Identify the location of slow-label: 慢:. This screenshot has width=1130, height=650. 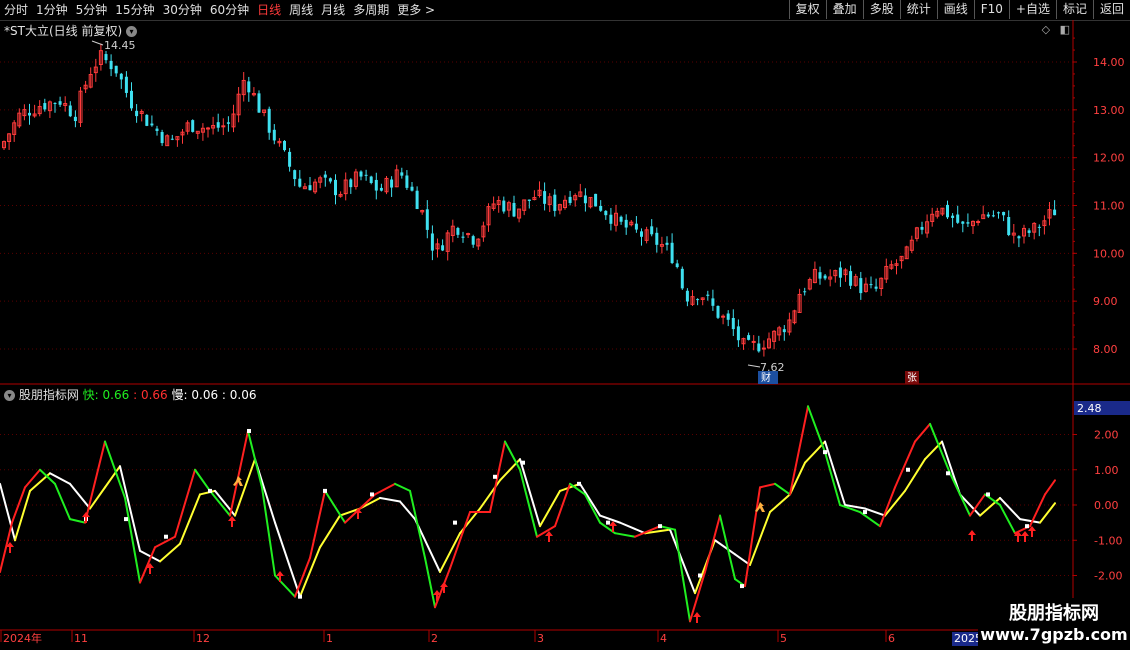
(179, 395).